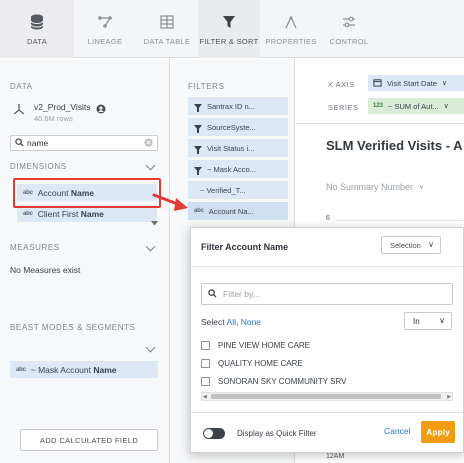 The height and width of the screenshot is (463, 464). Describe the element at coordinates (349, 41) in the screenshot. I see `tab-control-label: CONTROL` at that location.